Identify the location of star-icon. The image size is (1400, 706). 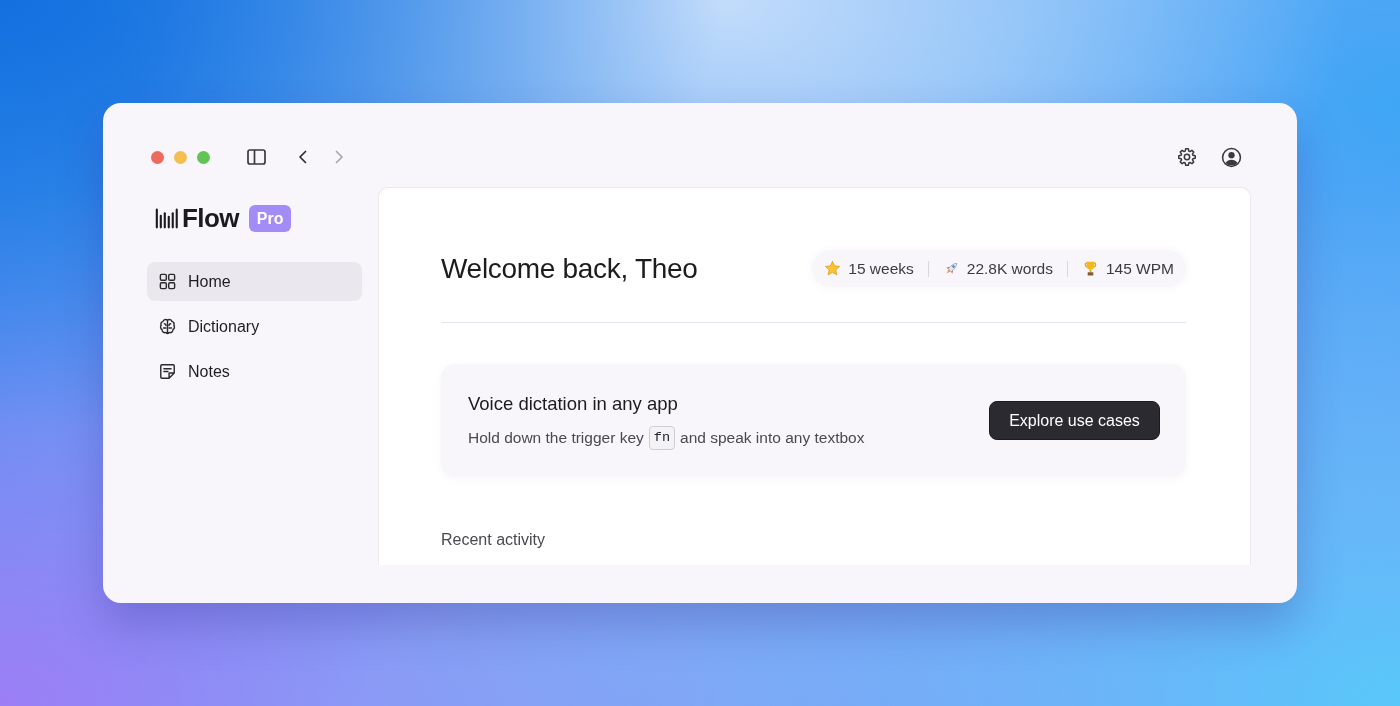
(833, 268).